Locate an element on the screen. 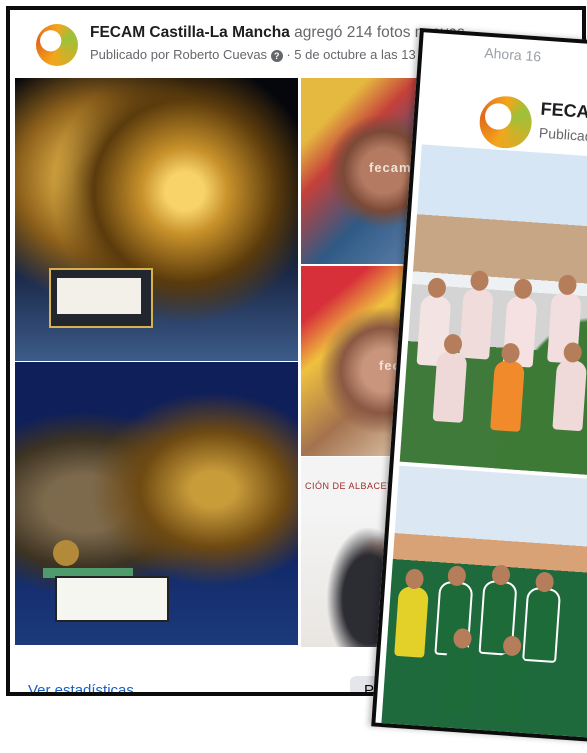  trophy-plaque is located at coordinates (101, 298).